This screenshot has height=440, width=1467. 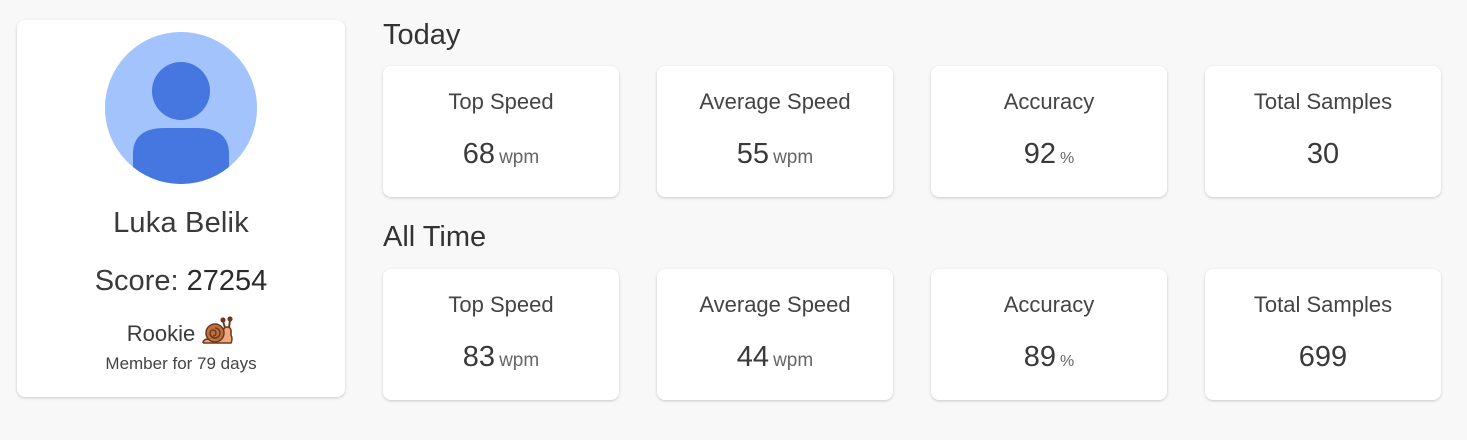 I want to click on stat-value: 55 wpm, so click(x=775, y=154).